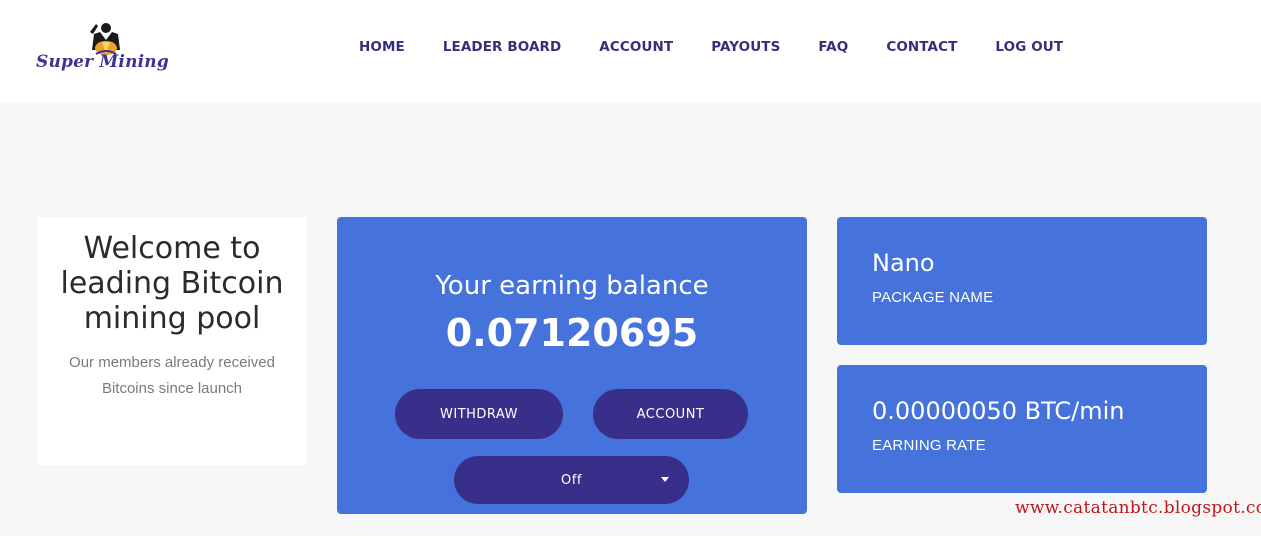  Describe the element at coordinates (1029, 47) in the screenshot. I see `nav-log-out: LOG OUT` at that location.